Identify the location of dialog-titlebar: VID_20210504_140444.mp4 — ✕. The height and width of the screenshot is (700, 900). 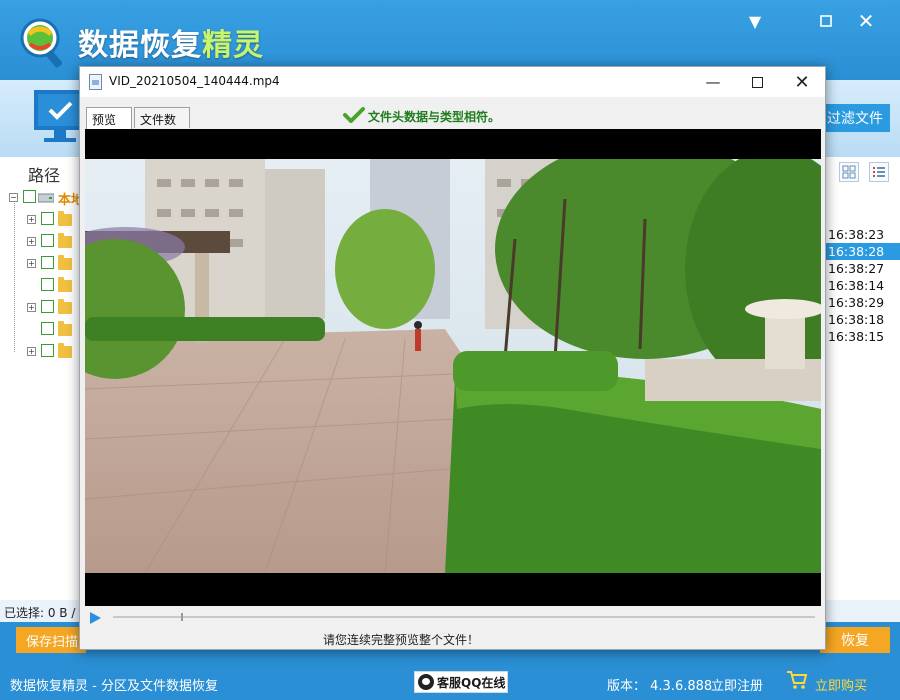
(452, 82).